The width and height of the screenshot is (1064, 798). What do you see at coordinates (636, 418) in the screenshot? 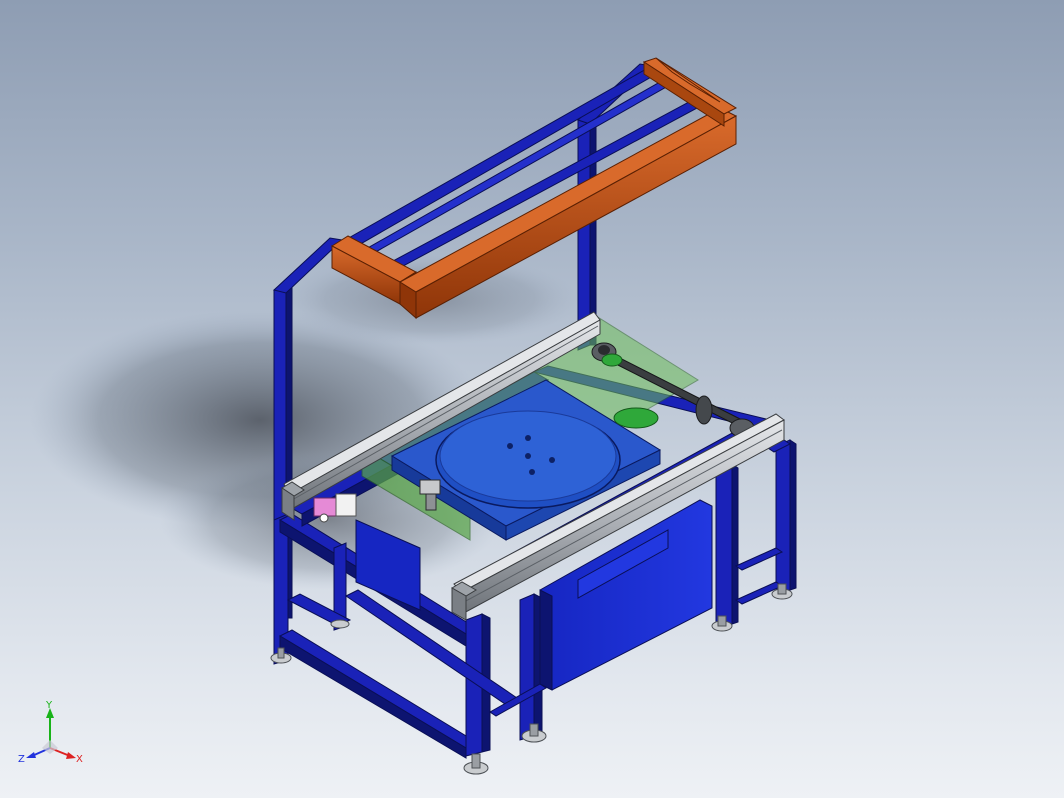
I see `drive-motor` at bounding box center [636, 418].